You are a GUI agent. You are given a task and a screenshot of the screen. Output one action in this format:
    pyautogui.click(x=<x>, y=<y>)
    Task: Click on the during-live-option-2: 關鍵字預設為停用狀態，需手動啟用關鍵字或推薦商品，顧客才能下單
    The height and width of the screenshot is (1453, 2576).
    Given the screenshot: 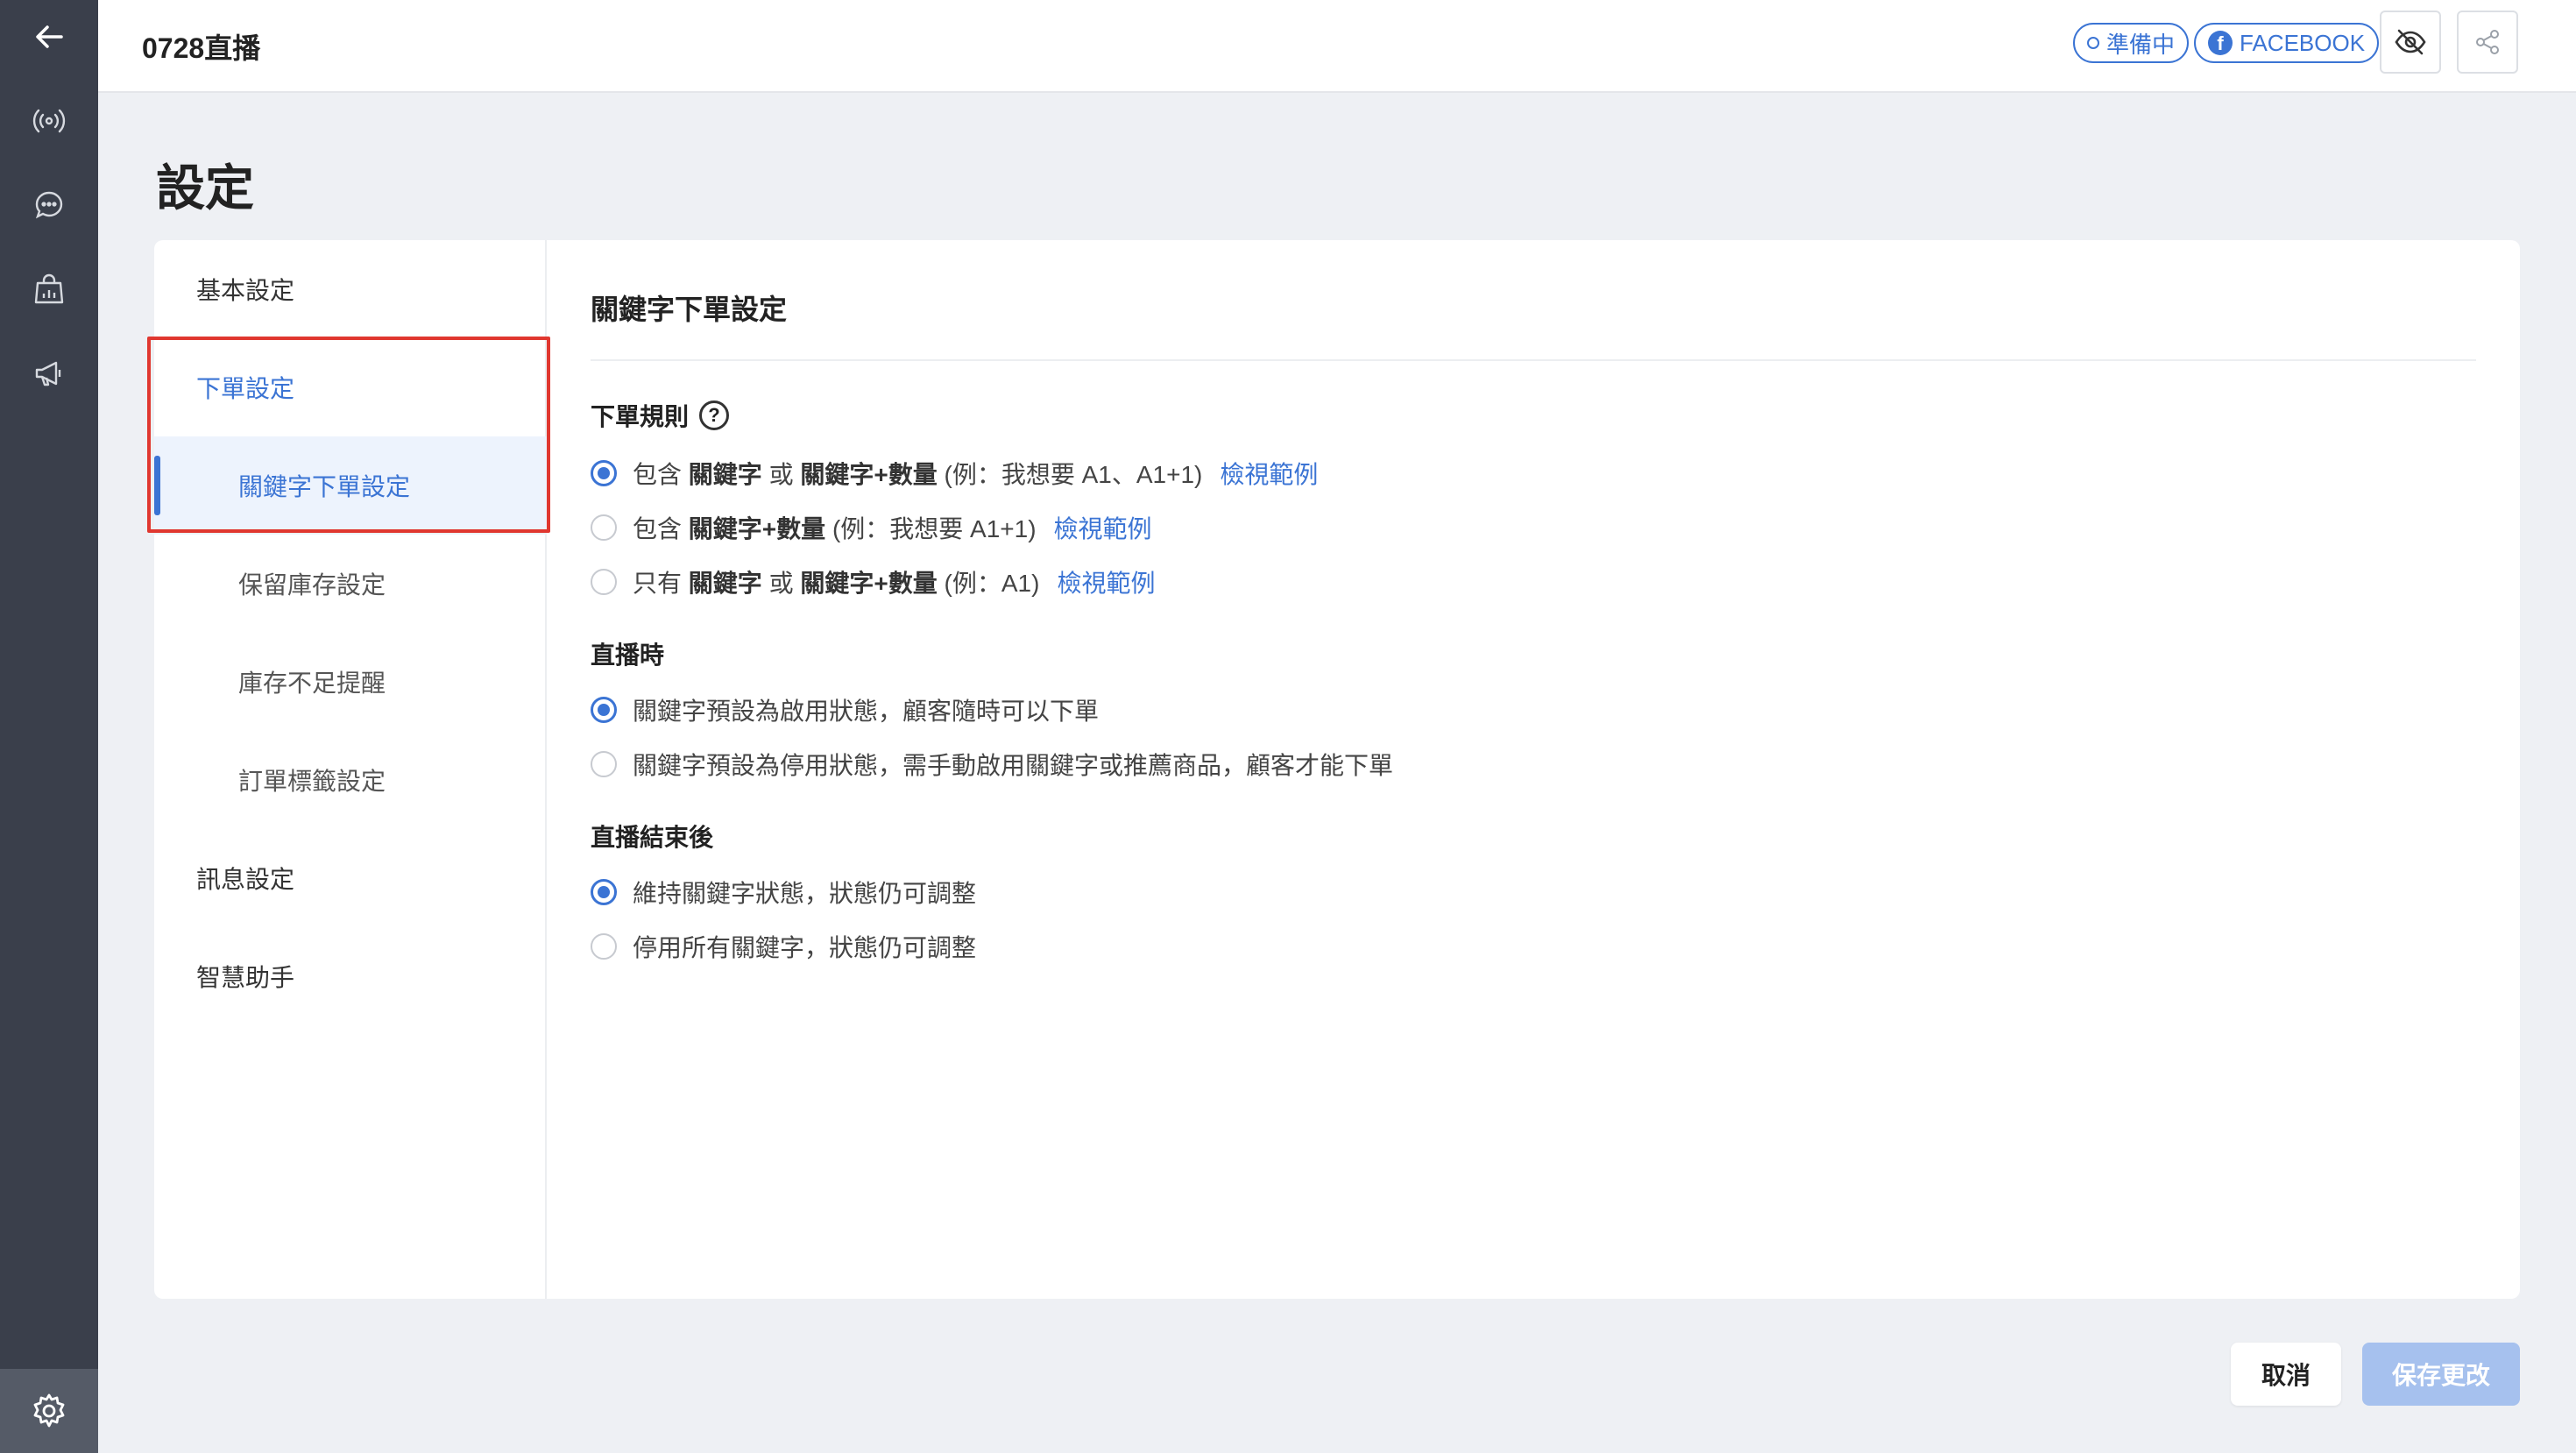 What is the action you would take?
    pyautogui.click(x=992, y=764)
    